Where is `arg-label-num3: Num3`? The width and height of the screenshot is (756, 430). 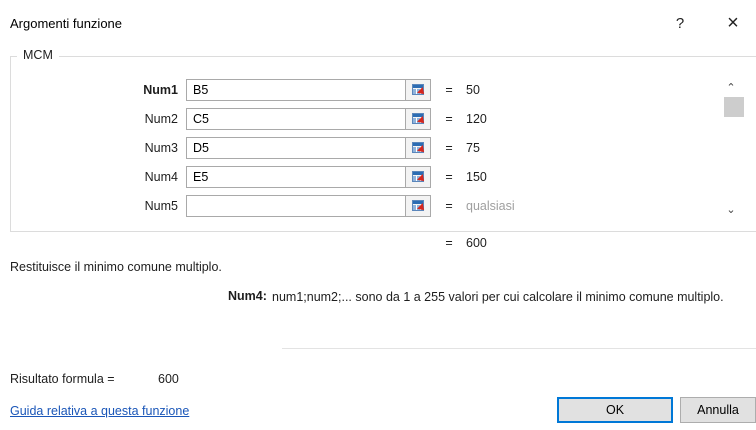
arg-label-num3: Num3 is located at coordinates (161, 148).